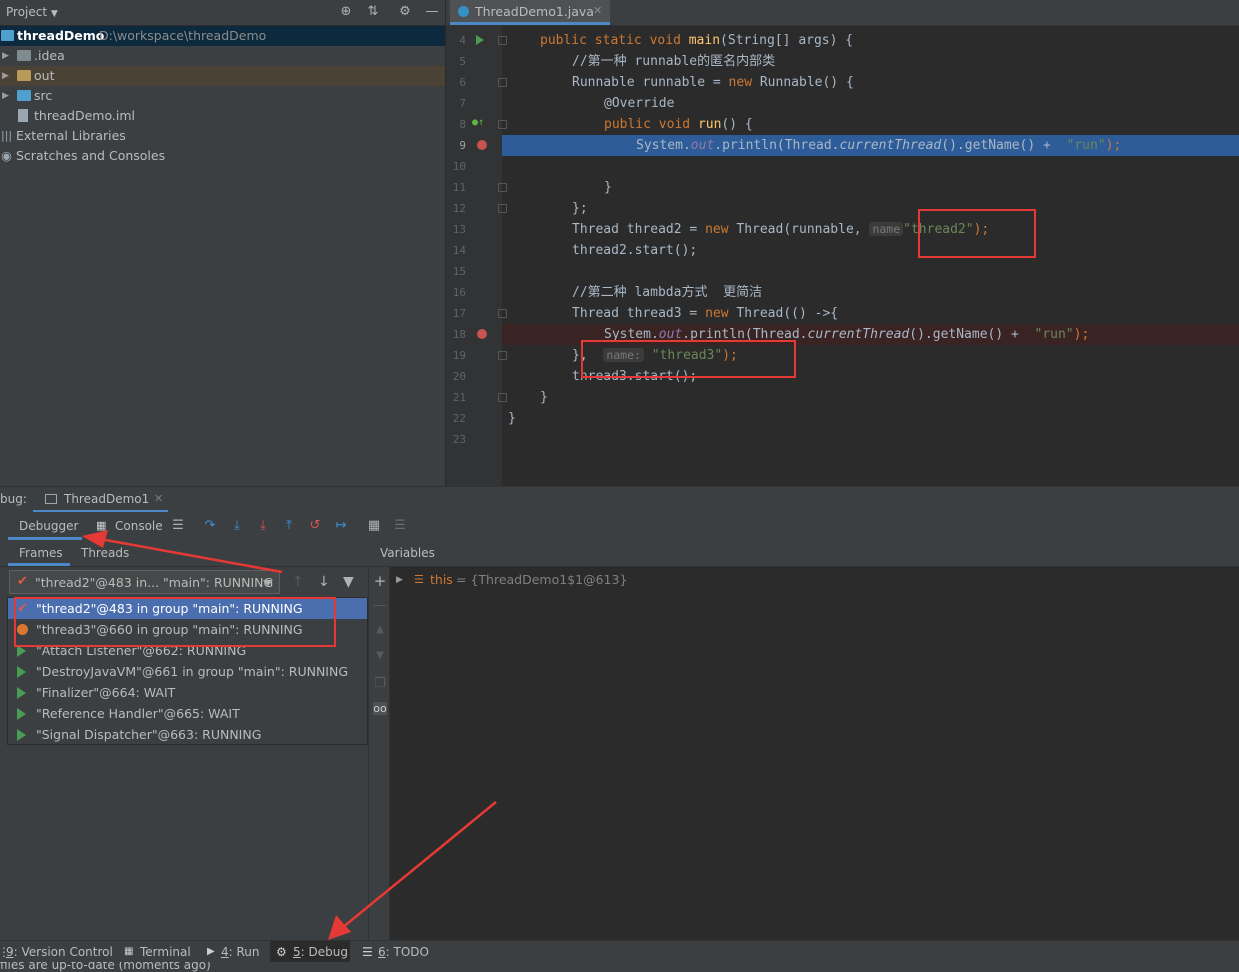 The height and width of the screenshot is (972, 1239). I want to click on move-down-icon: ▼, so click(380, 655).